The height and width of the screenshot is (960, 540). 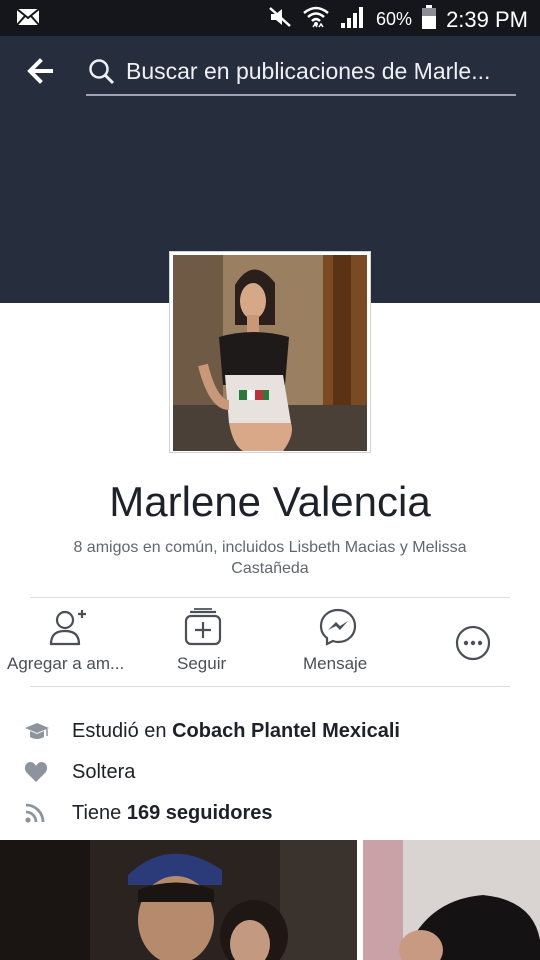 What do you see at coordinates (202, 663) in the screenshot?
I see `follow-label: Seguir` at bounding box center [202, 663].